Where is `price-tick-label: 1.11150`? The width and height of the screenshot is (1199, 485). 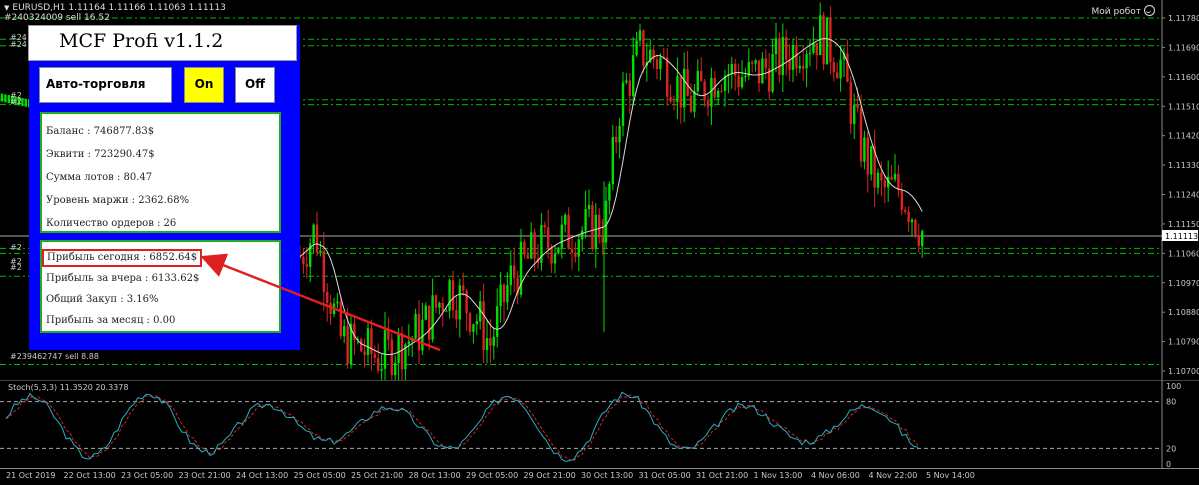
price-tick-label: 1.11150 is located at coordinates (1183, 224).